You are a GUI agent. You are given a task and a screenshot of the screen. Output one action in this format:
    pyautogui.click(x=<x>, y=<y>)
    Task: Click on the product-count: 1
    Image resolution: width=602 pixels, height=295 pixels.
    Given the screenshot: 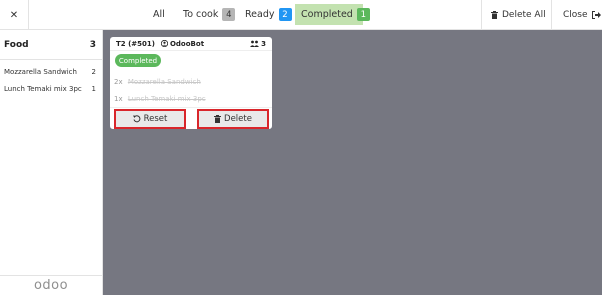 What is the action you would take?
    pyautogui.click(x=93, y=88)
    